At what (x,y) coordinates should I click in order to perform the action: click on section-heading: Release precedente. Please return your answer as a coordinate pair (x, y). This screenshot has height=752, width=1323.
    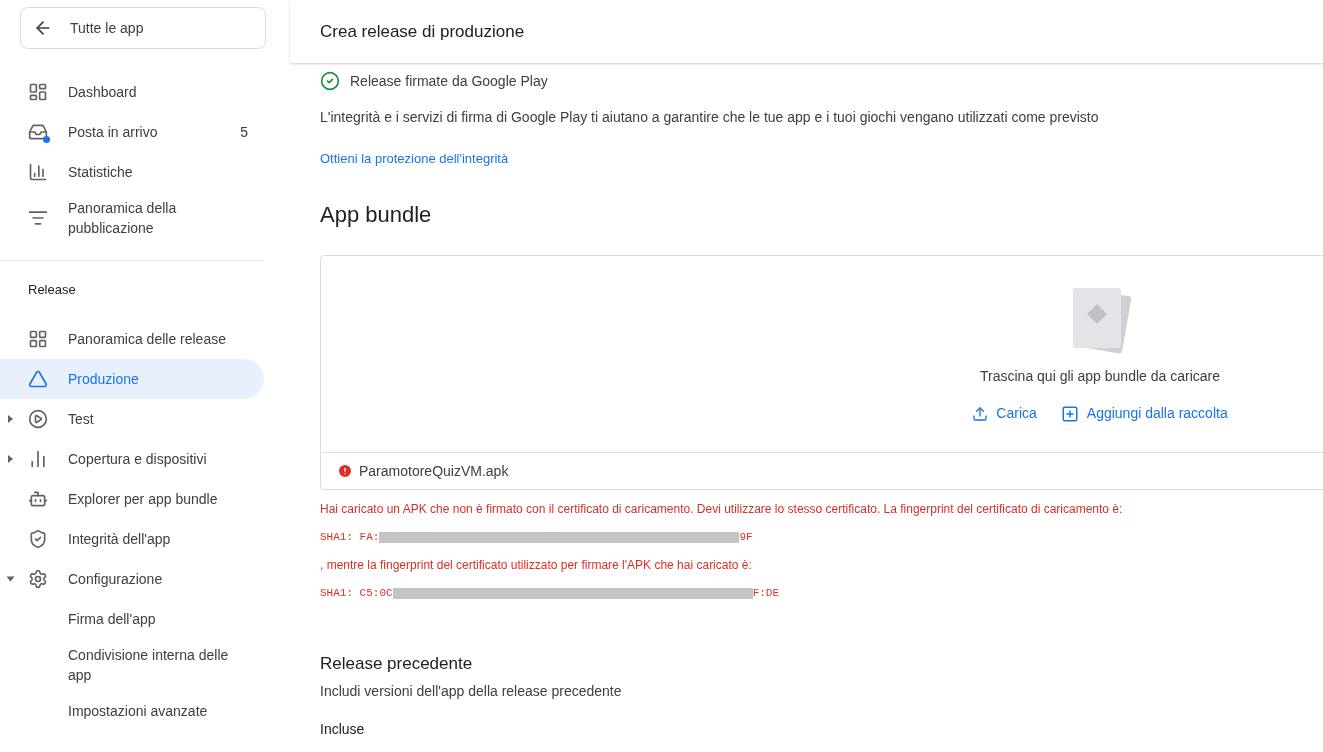
    Looking at the image, I should click on (397, 664).